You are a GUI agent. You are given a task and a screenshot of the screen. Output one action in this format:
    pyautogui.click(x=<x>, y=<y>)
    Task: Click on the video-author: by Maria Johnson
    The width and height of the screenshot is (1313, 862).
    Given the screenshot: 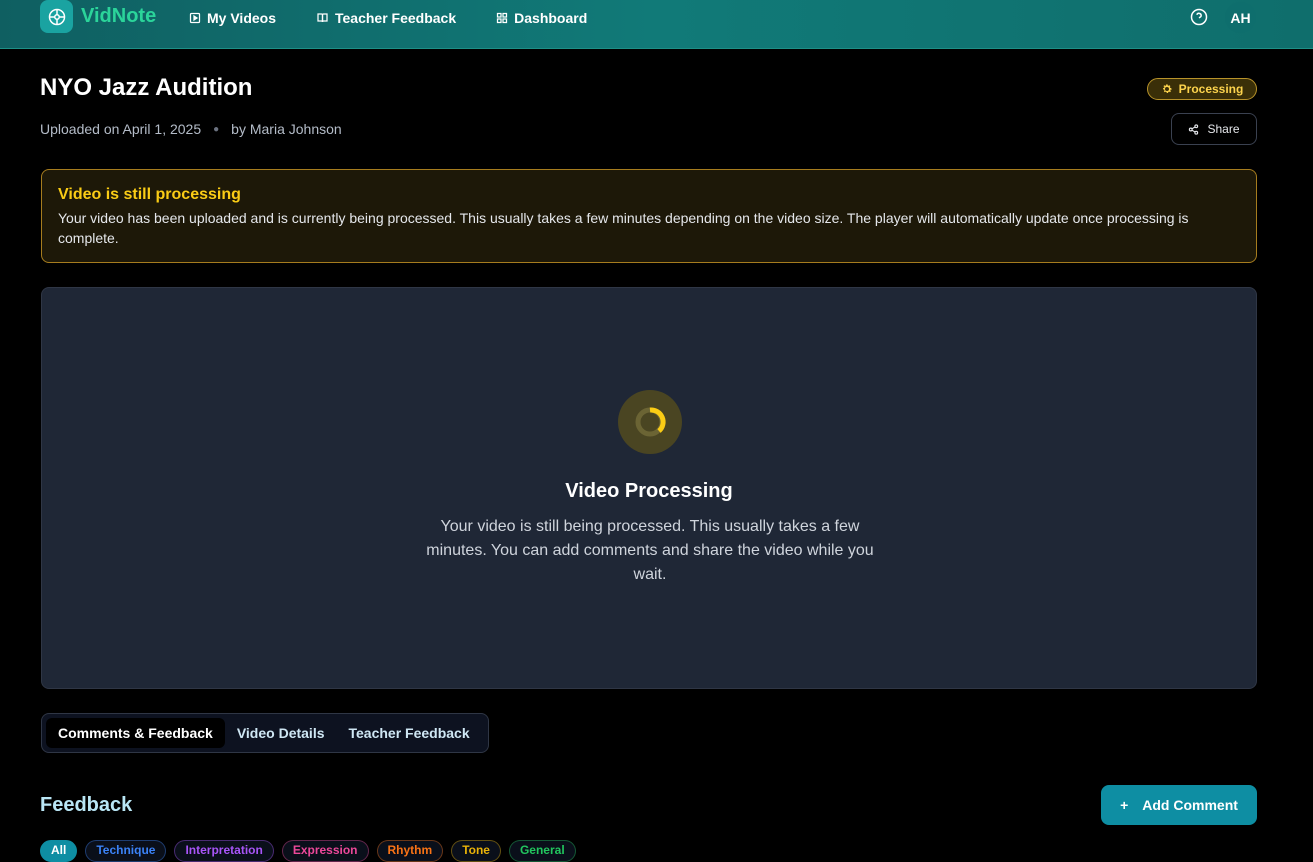 What is the action you would take?
    pyautogui.click(x=286, y=129)
    